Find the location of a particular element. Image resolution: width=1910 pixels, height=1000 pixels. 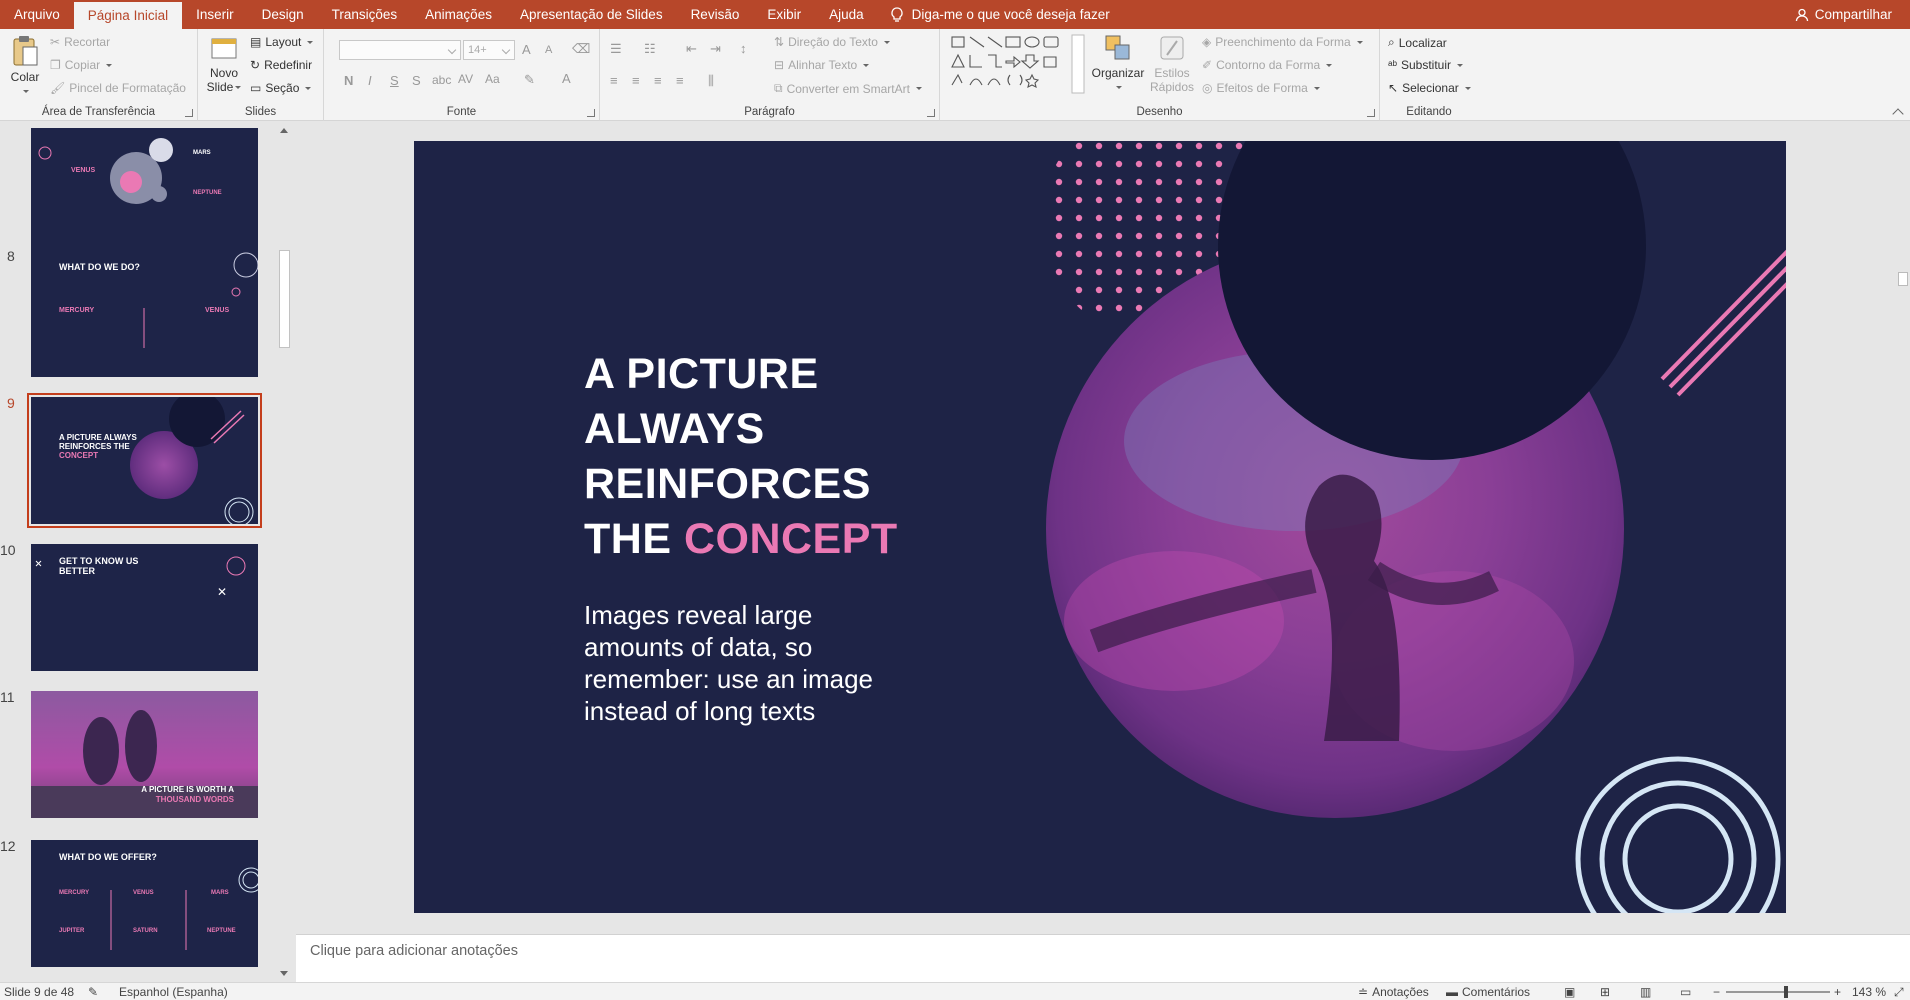

language-indicator: Espanhol (Espanha) is located at coordinates (173, 992).